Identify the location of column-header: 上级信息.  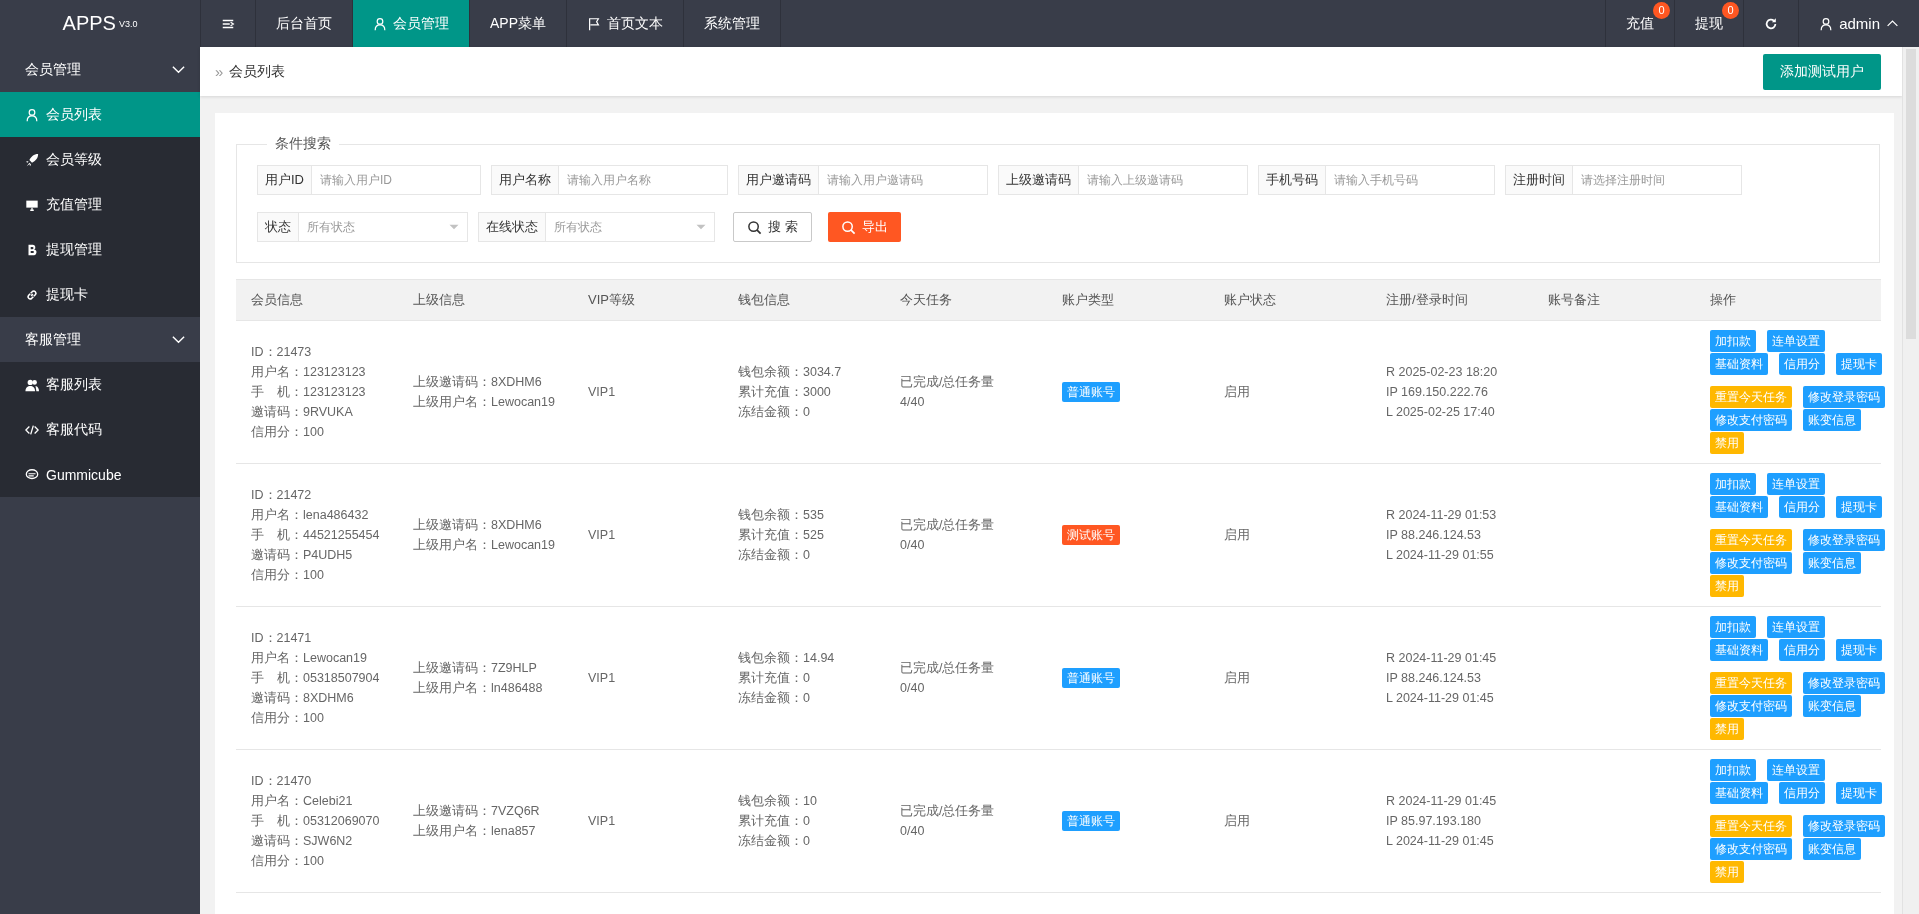
(439, 299).